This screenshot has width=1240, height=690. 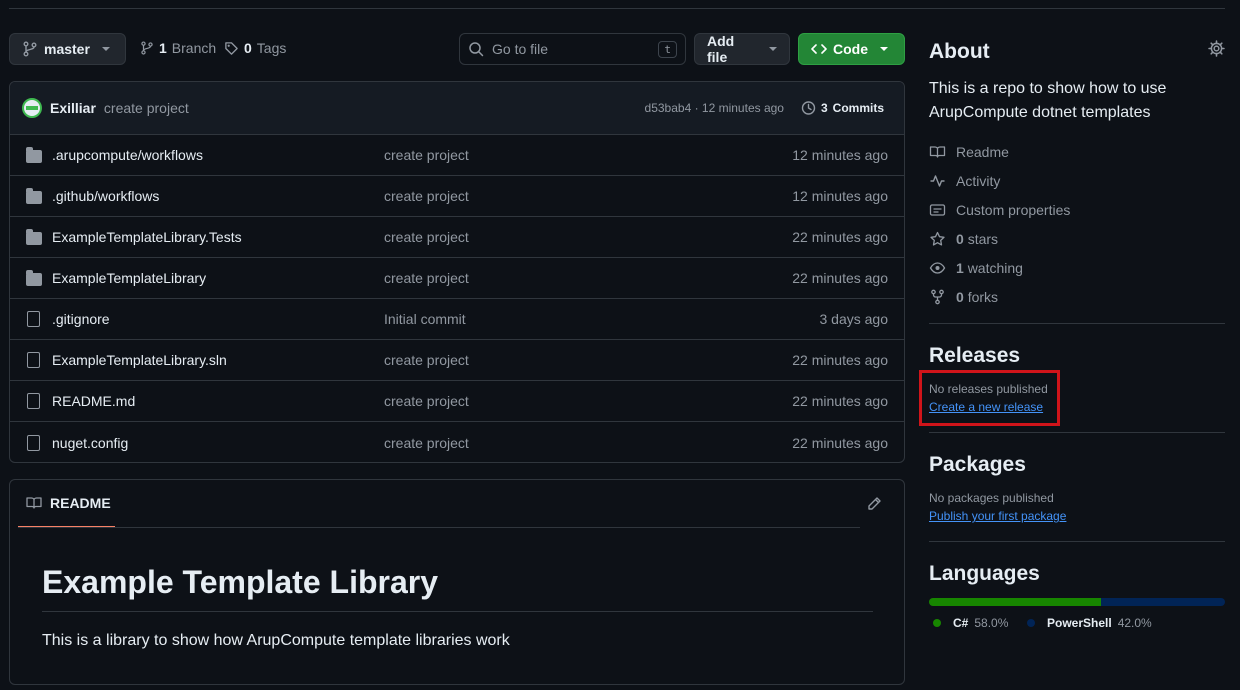 What do you see at coordinates (851, 49) in the screenshot?
I see `code-button: Code` at bounding box center [851, 49].